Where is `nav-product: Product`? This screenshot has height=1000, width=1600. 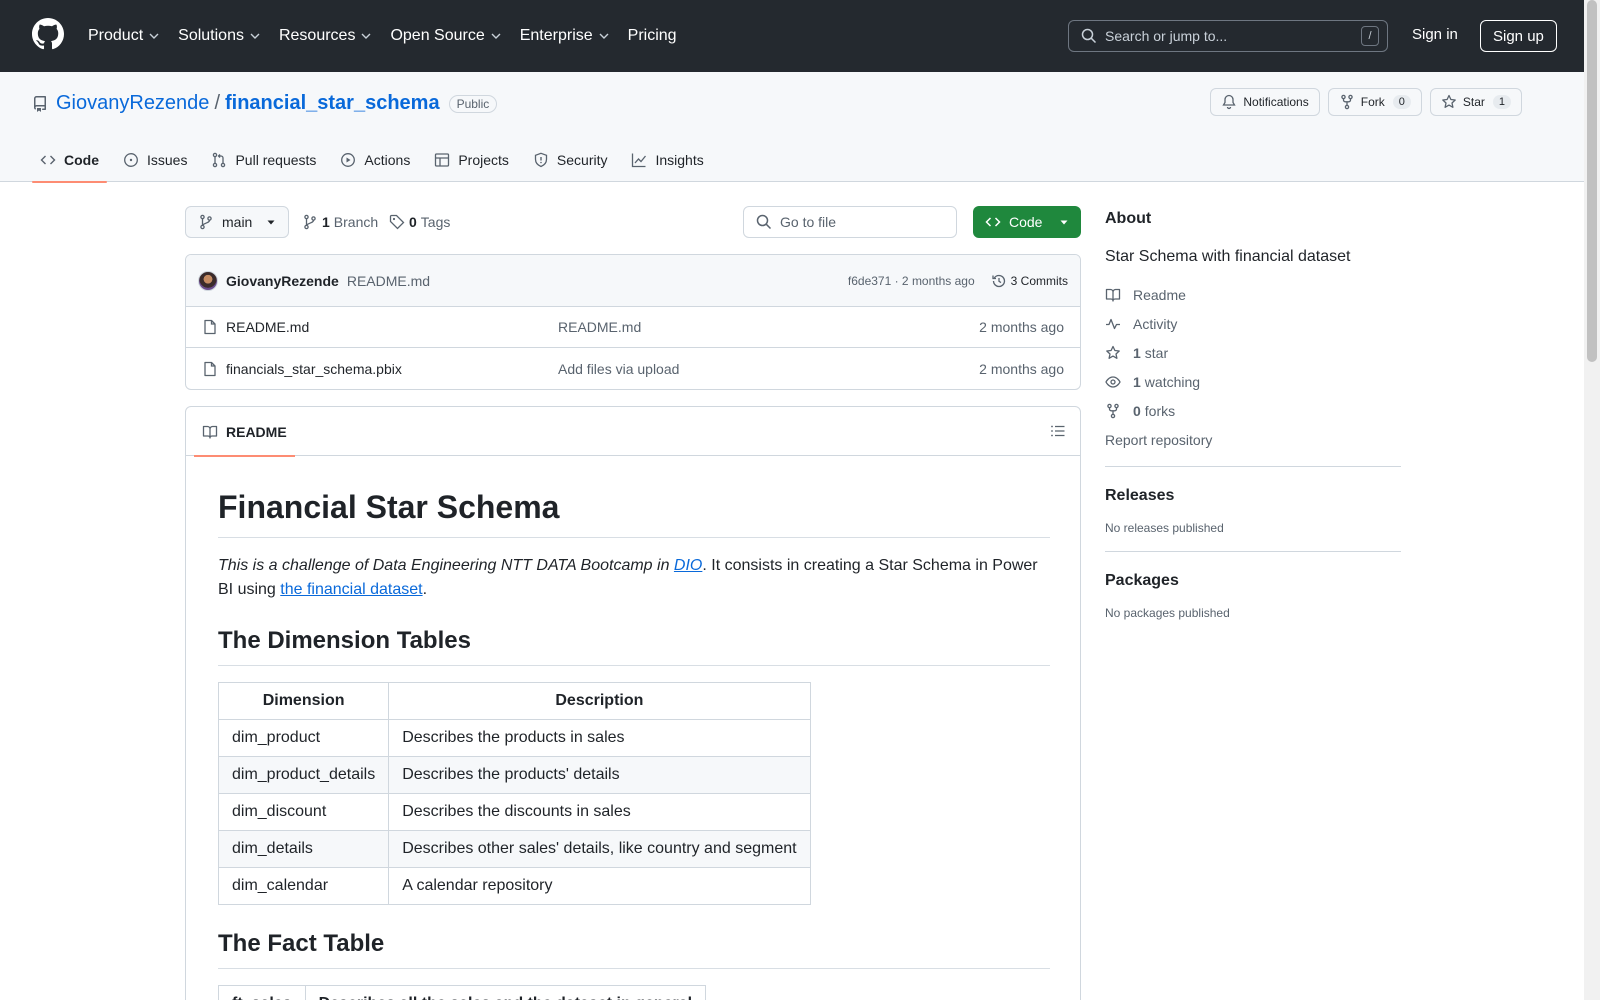
nav-product: Product is located at coordinates (124, 36).